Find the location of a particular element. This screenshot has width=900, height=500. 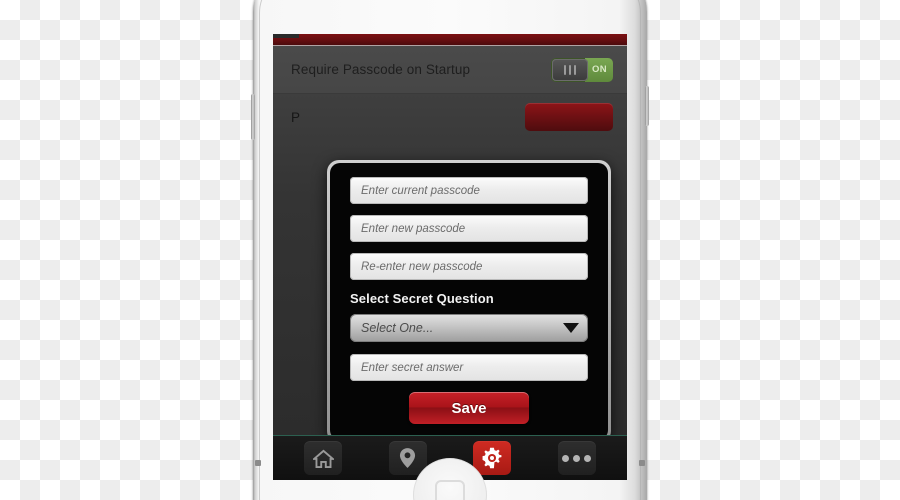

tab-settings is located at coordinates (492, 458).